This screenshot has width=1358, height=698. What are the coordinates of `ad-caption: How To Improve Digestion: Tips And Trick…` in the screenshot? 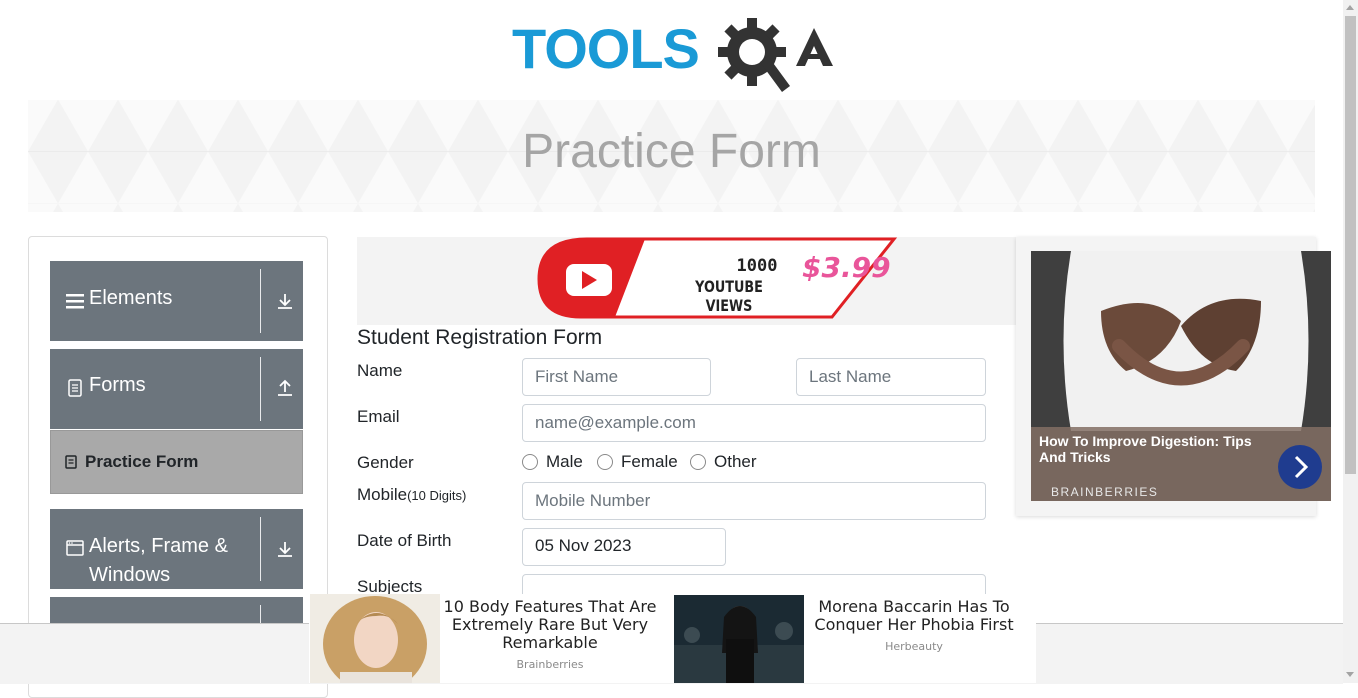 It's located at (1181, 464).